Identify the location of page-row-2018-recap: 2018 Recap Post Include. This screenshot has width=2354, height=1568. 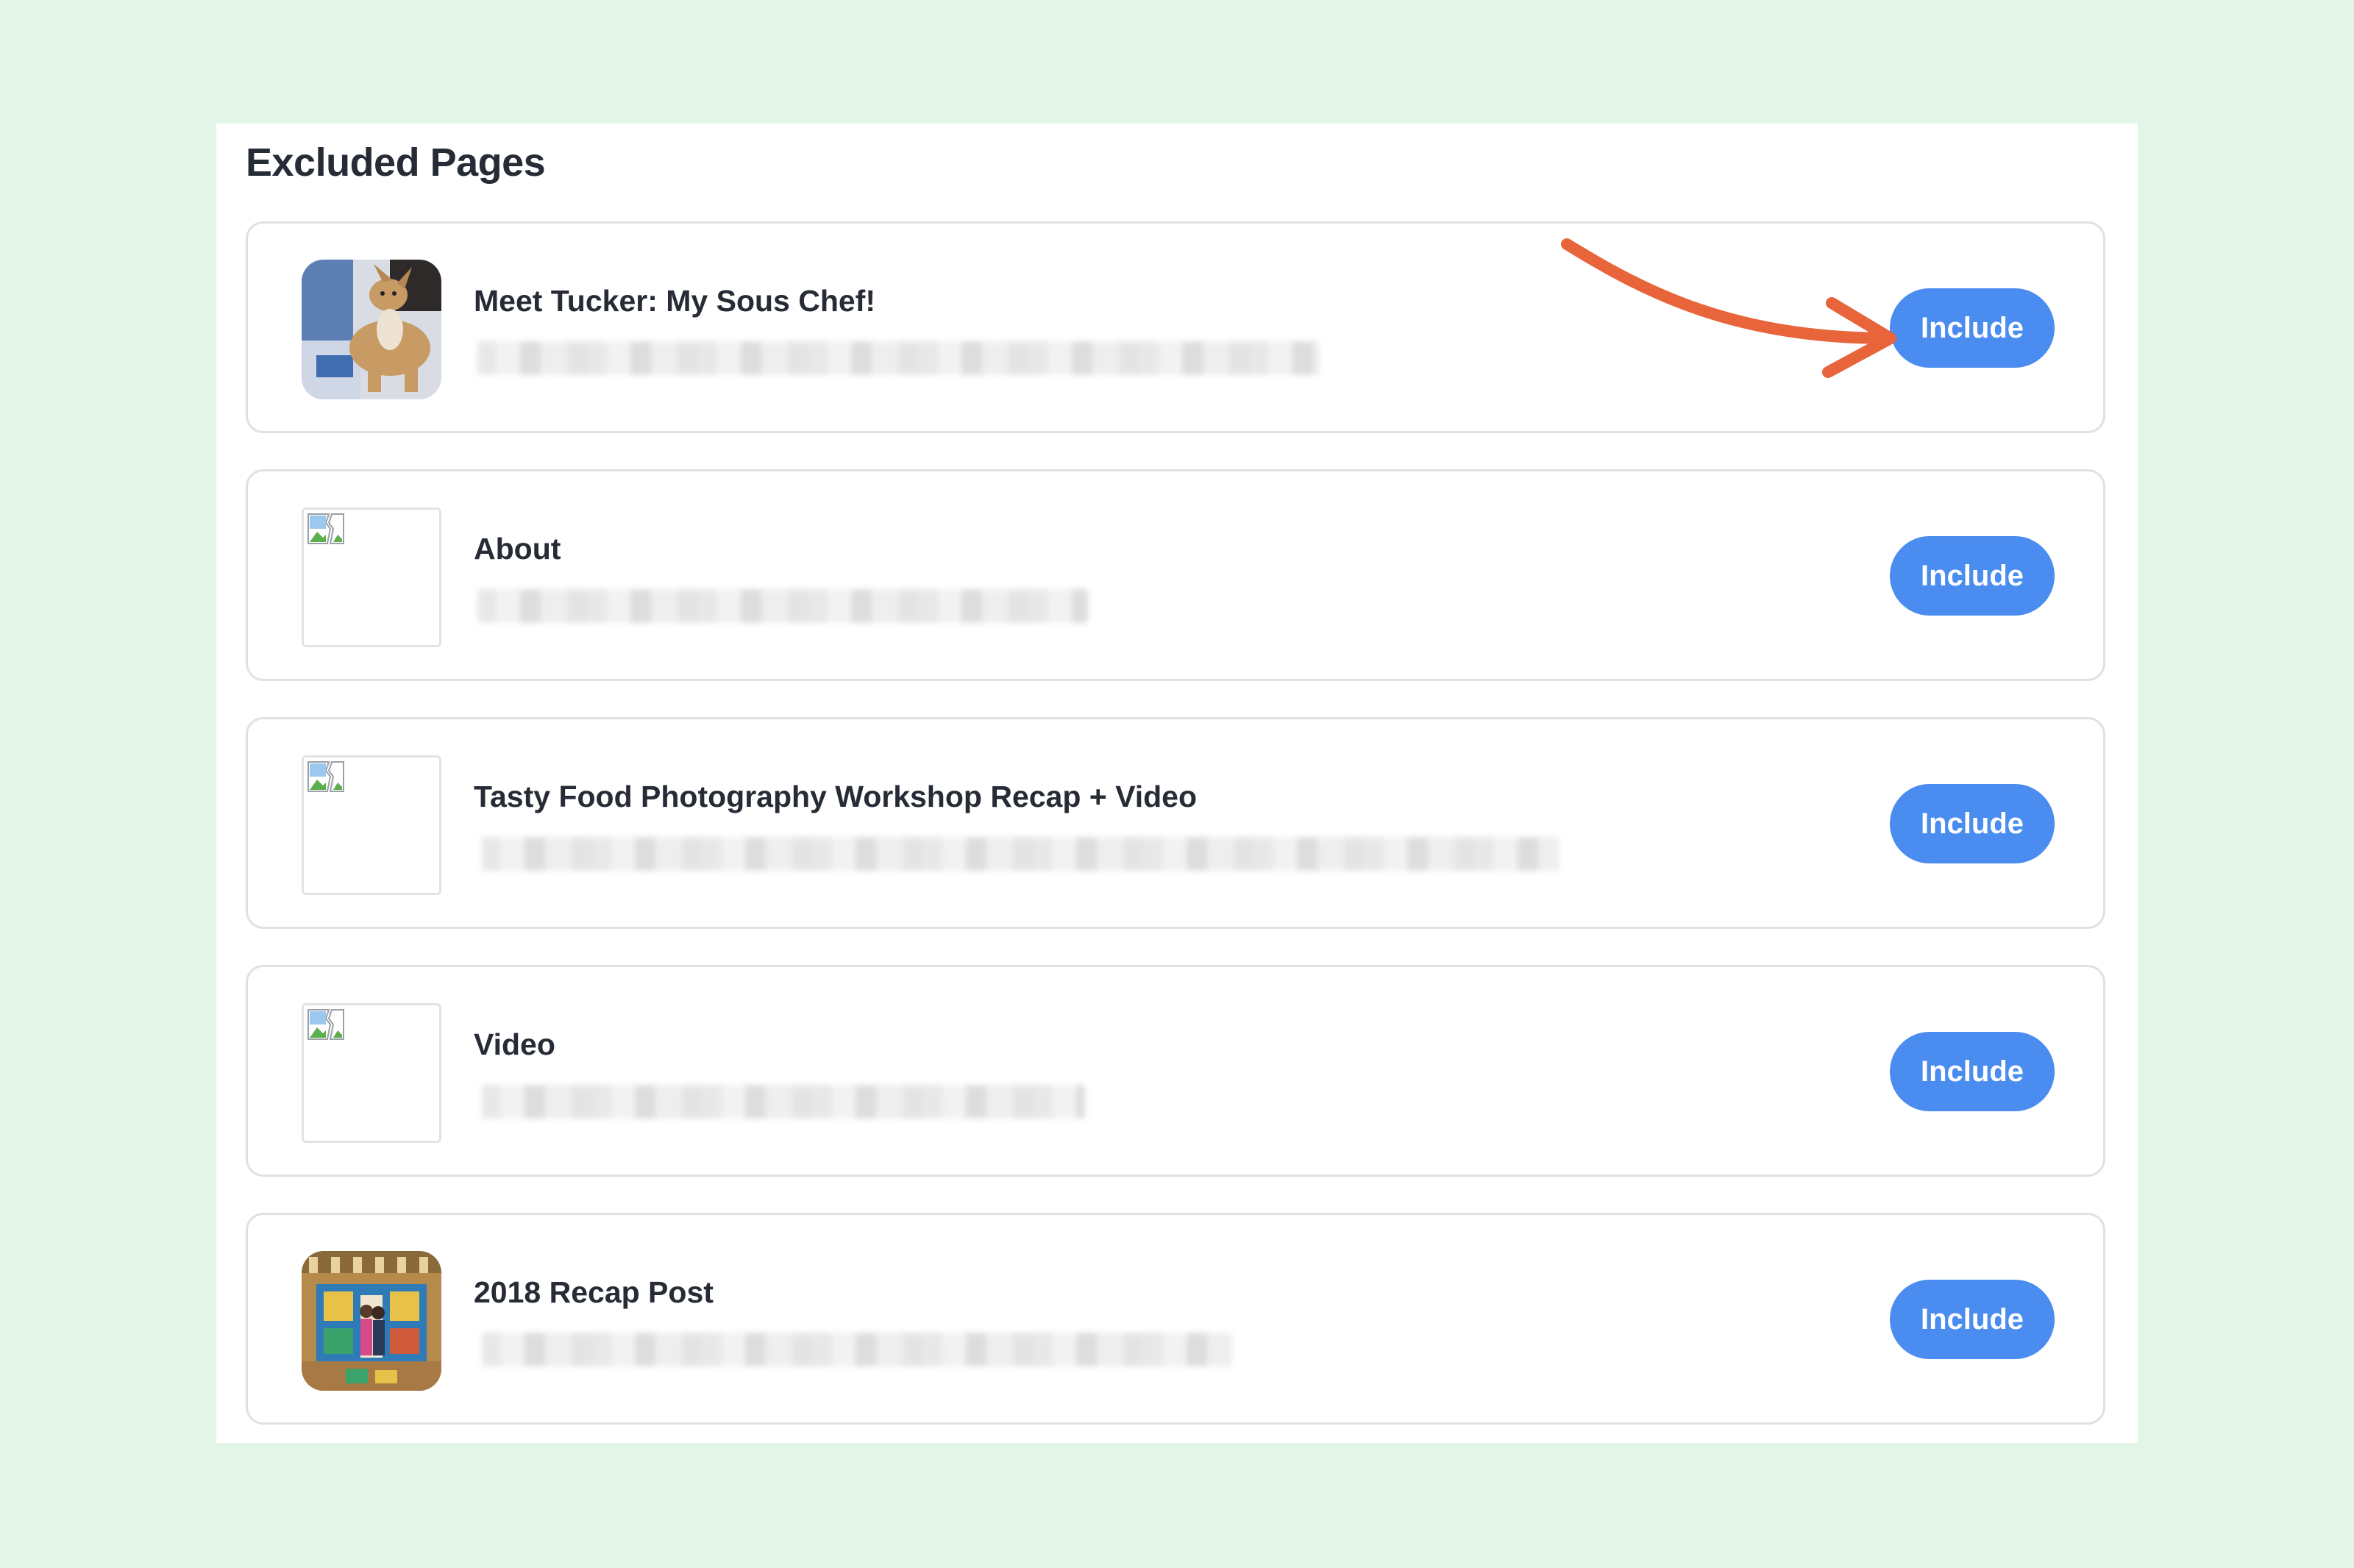
(1175, 1319).